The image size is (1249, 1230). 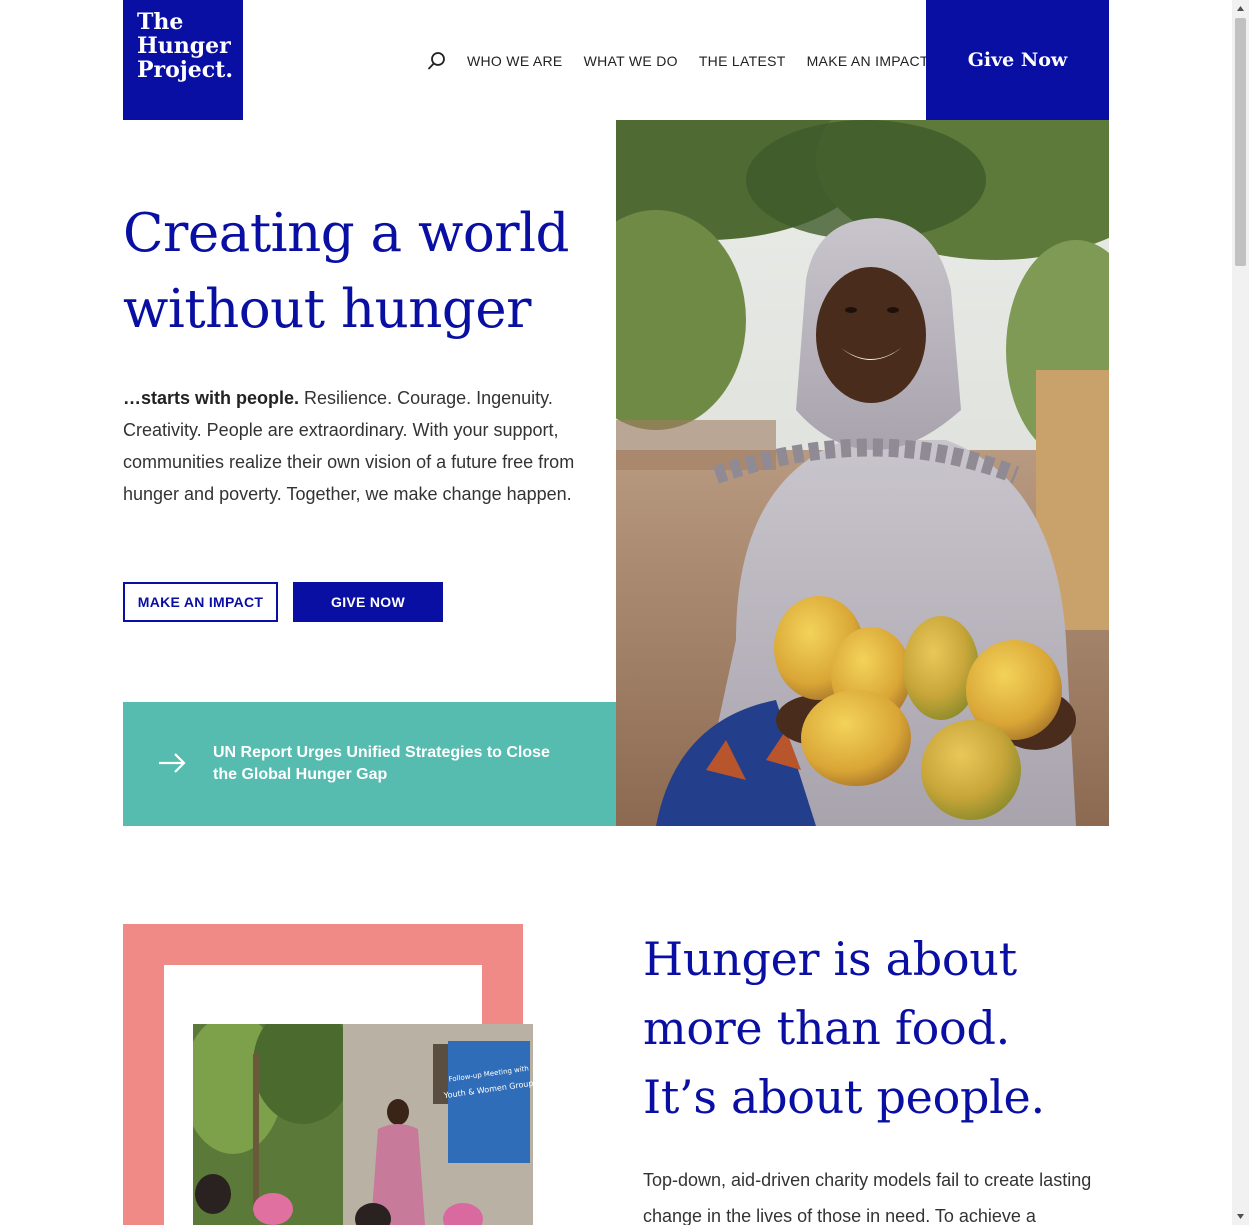 What do you see at coordinates (346, 271) in the screenshot?
I see `hero-title: Creating a world without hunger` at bounding box center [346, 271].